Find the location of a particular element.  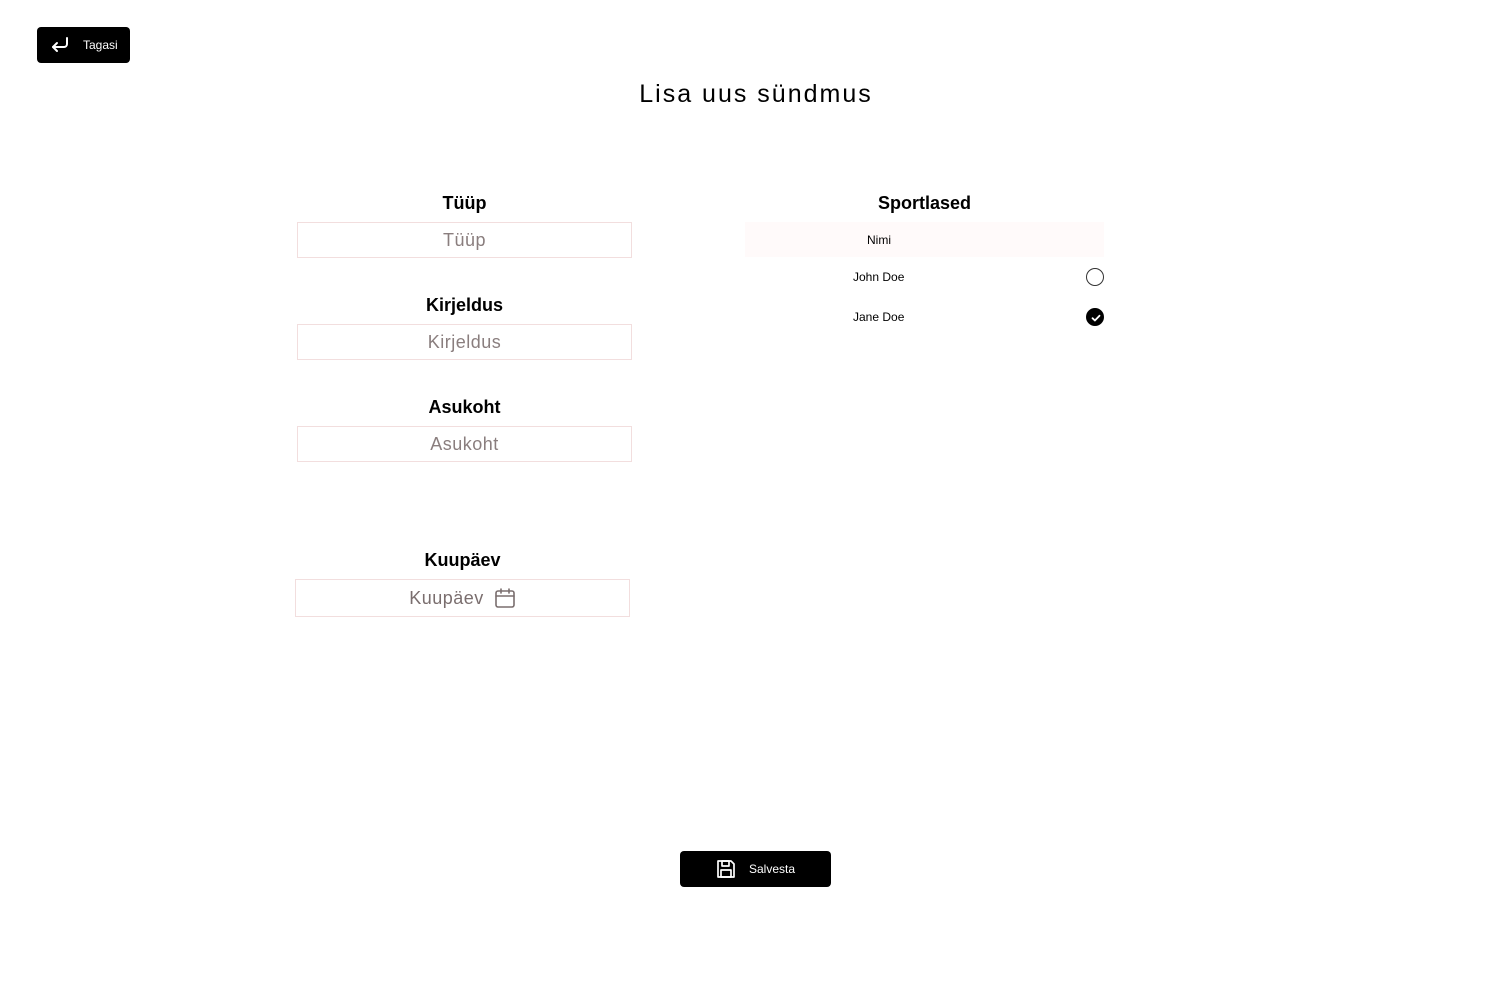

back-button-label: Tagasi is located at coordinates (100, 45).